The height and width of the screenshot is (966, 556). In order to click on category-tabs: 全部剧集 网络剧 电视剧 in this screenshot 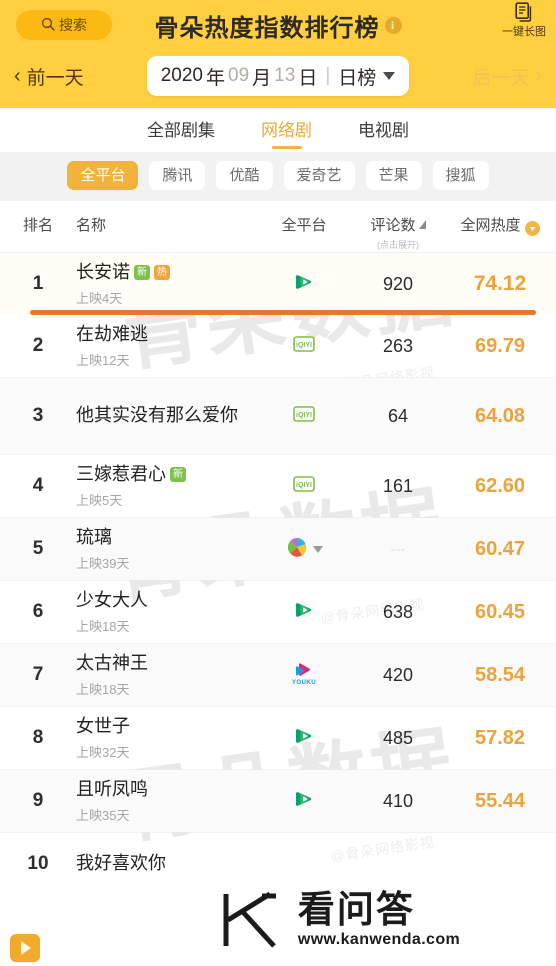, I will do `click(278, 130)`.